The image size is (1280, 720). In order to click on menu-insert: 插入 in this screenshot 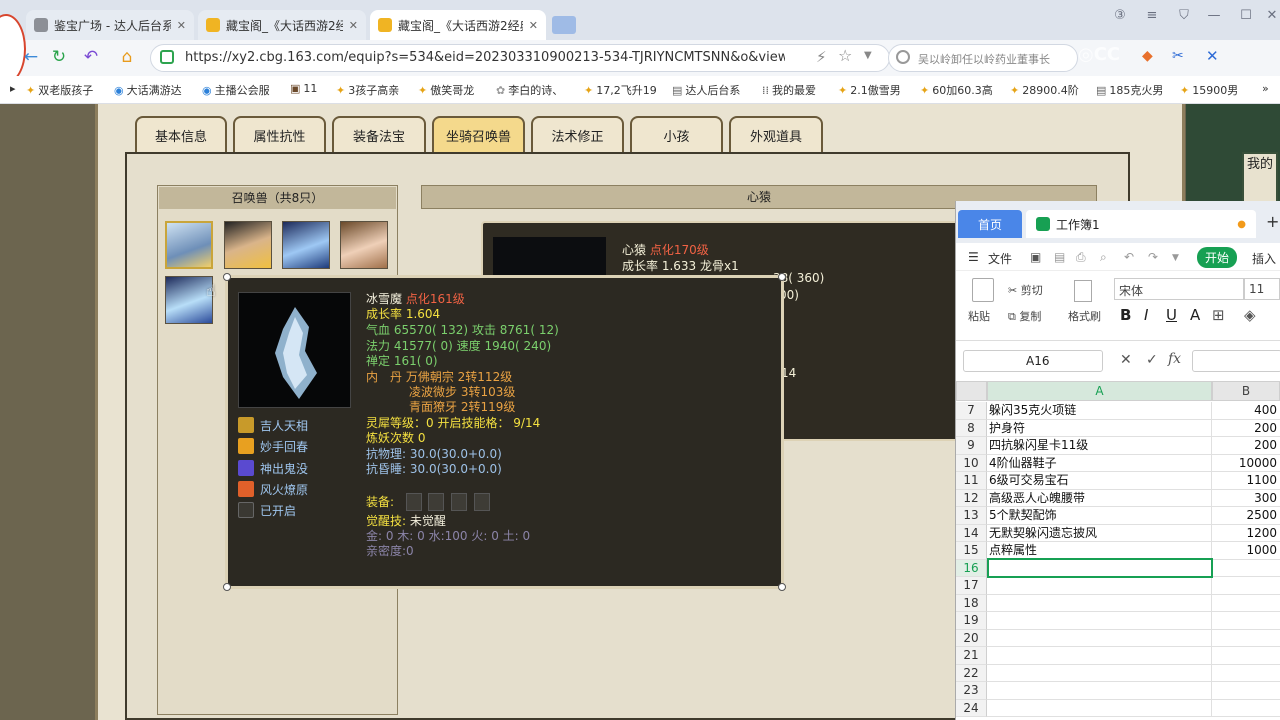, I will do `click(1264, 258)`.